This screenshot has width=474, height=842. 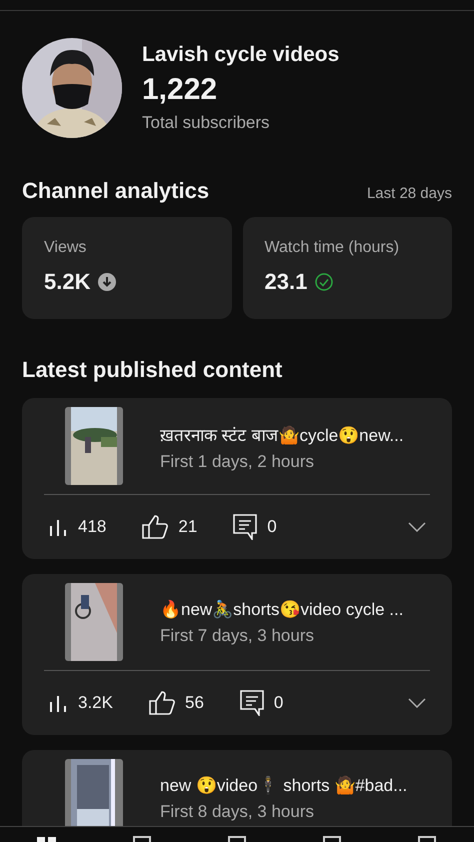 I want to click on video-age: First 8 days, 3 hours, so click(x=238, y=812).